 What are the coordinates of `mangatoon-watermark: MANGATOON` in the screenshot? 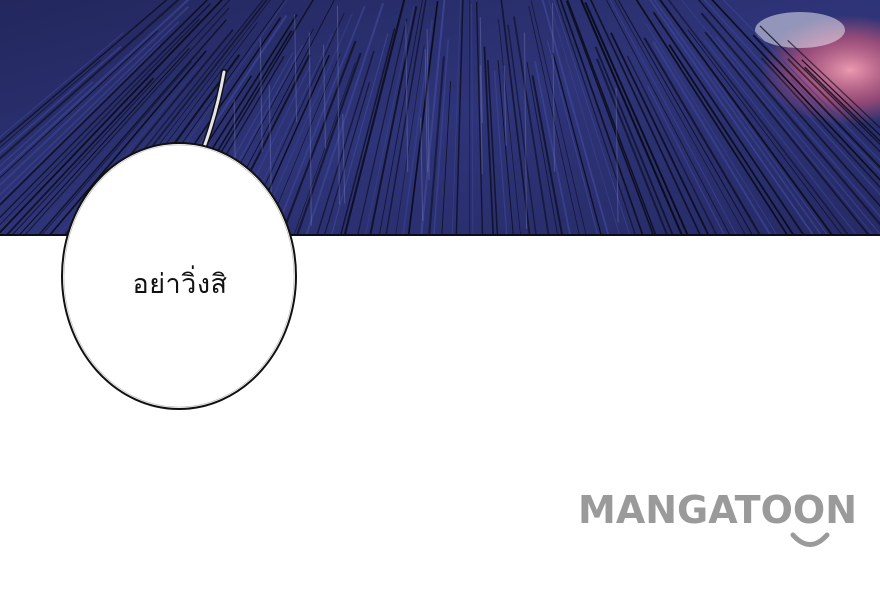 It's located at (729, 517).